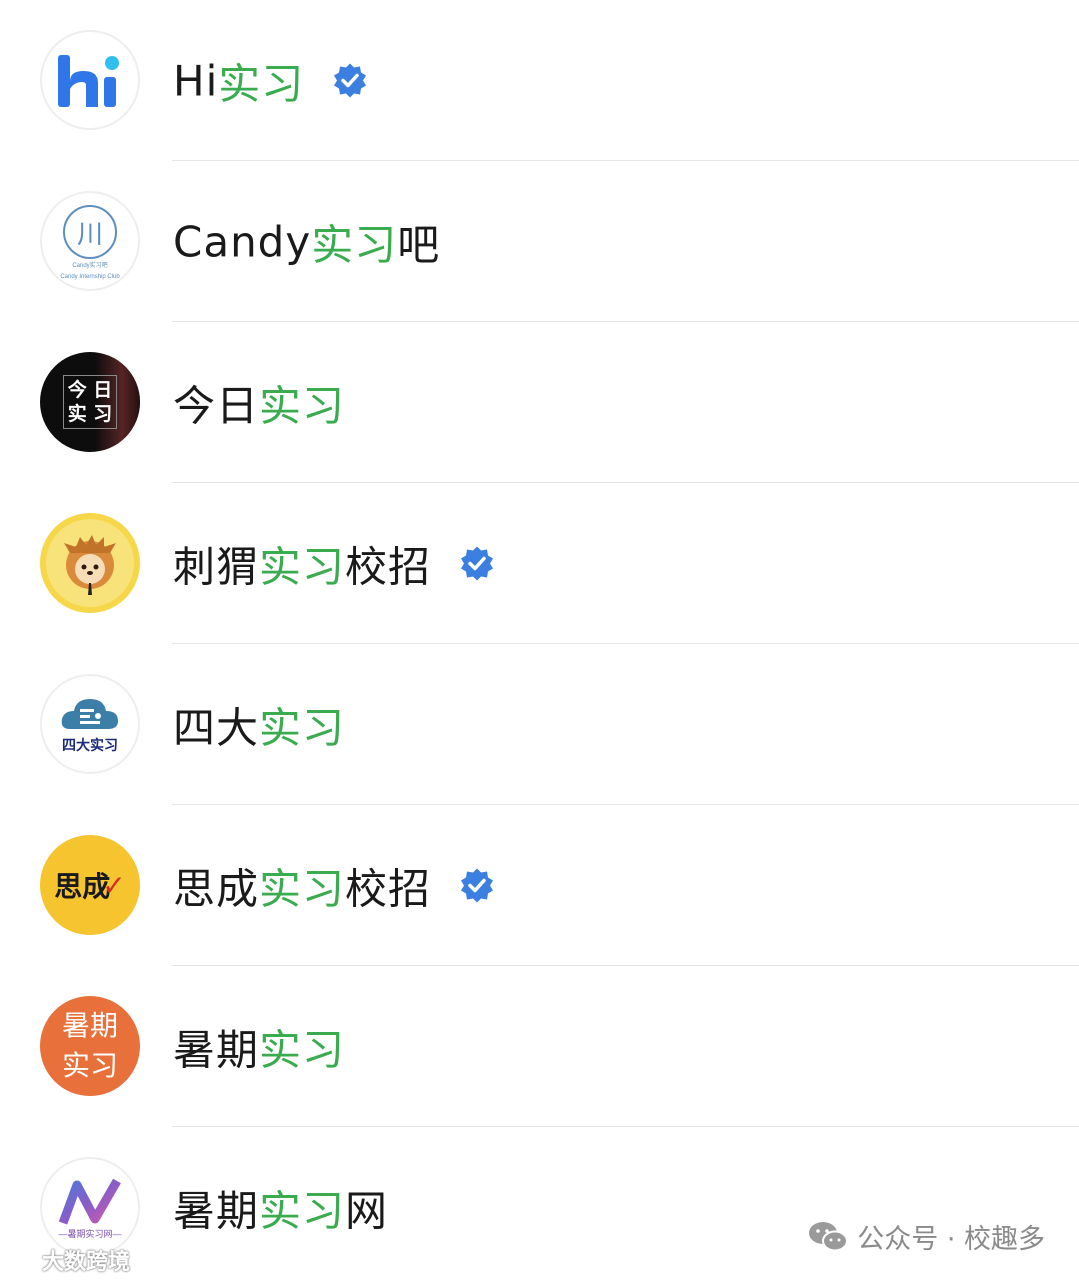  Describe the element at coordinates (539, 885) in the screenshot. I see `list-item: 思成 ✓ 思成 实习 校招` at that location.